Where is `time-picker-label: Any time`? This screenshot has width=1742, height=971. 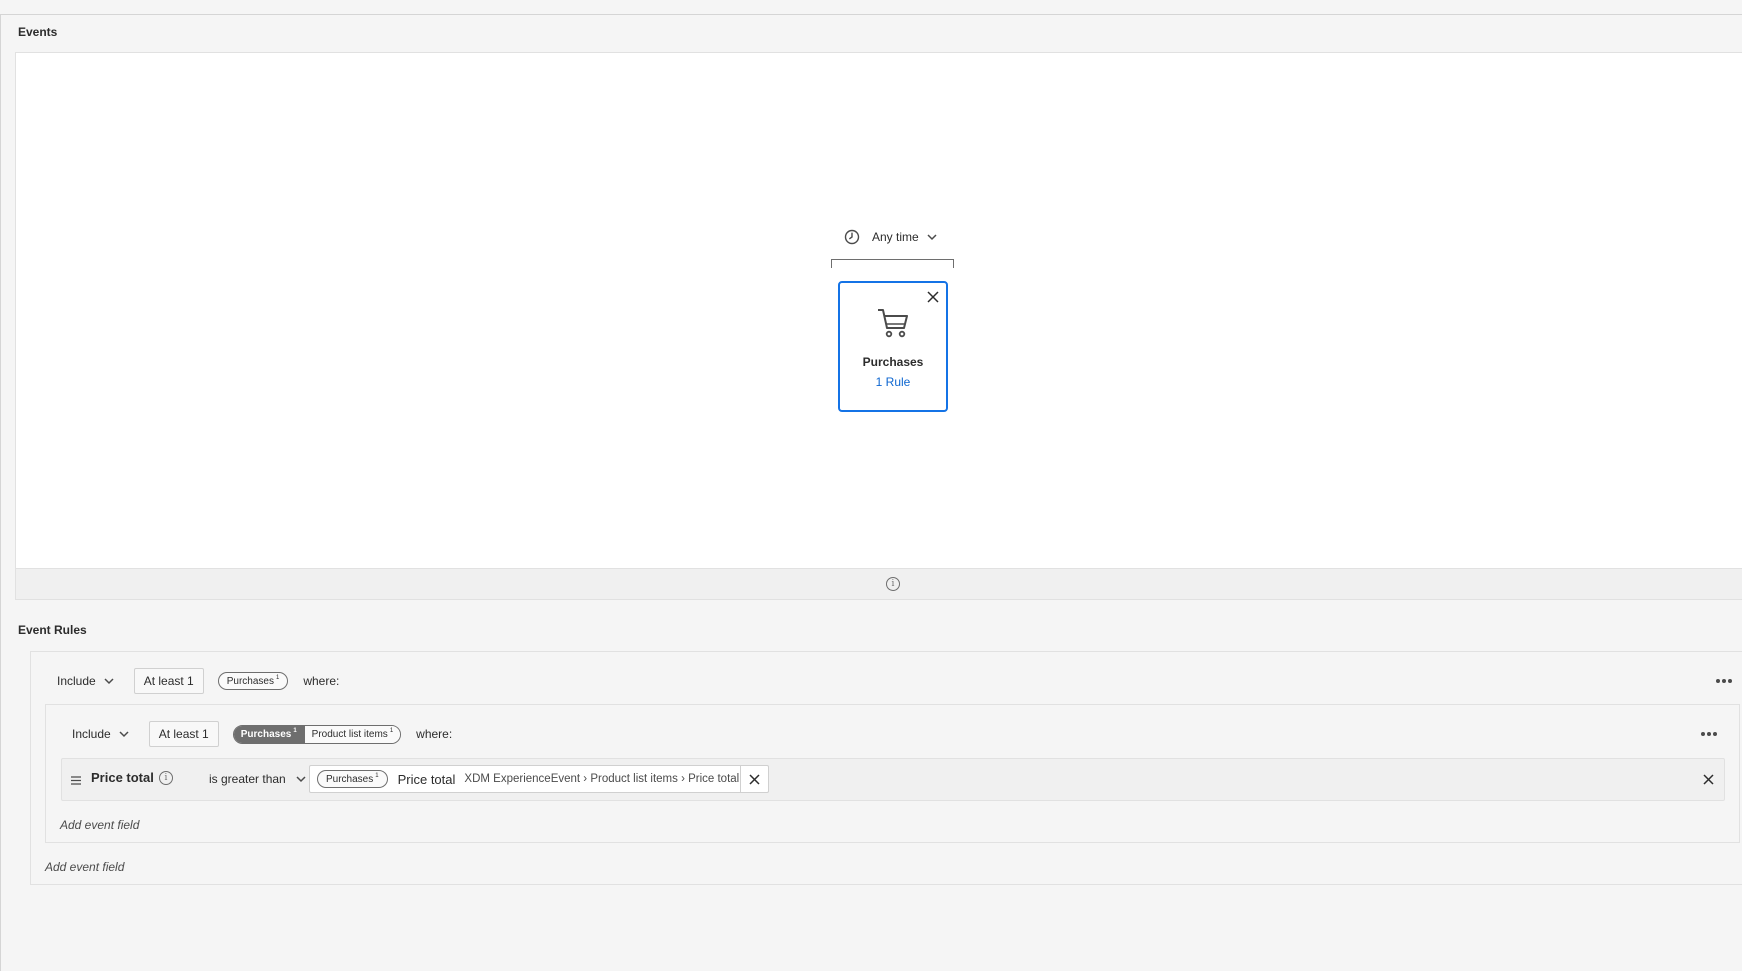 time-picker-label: Any time is located at coordinates (895, 237).